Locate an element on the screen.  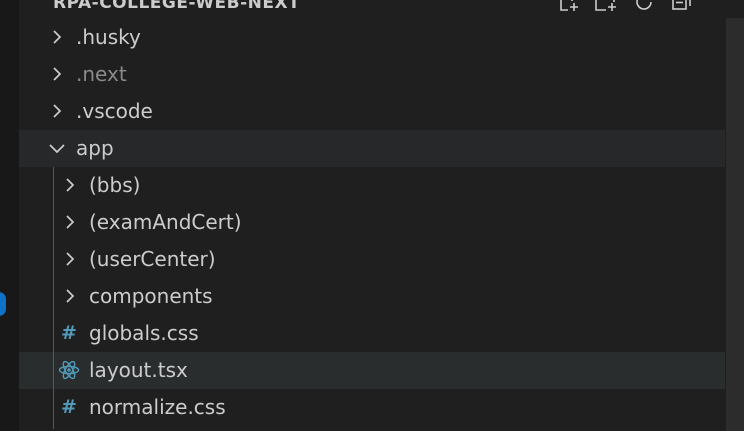
explorer-actions is located at coordinates (625, 7).